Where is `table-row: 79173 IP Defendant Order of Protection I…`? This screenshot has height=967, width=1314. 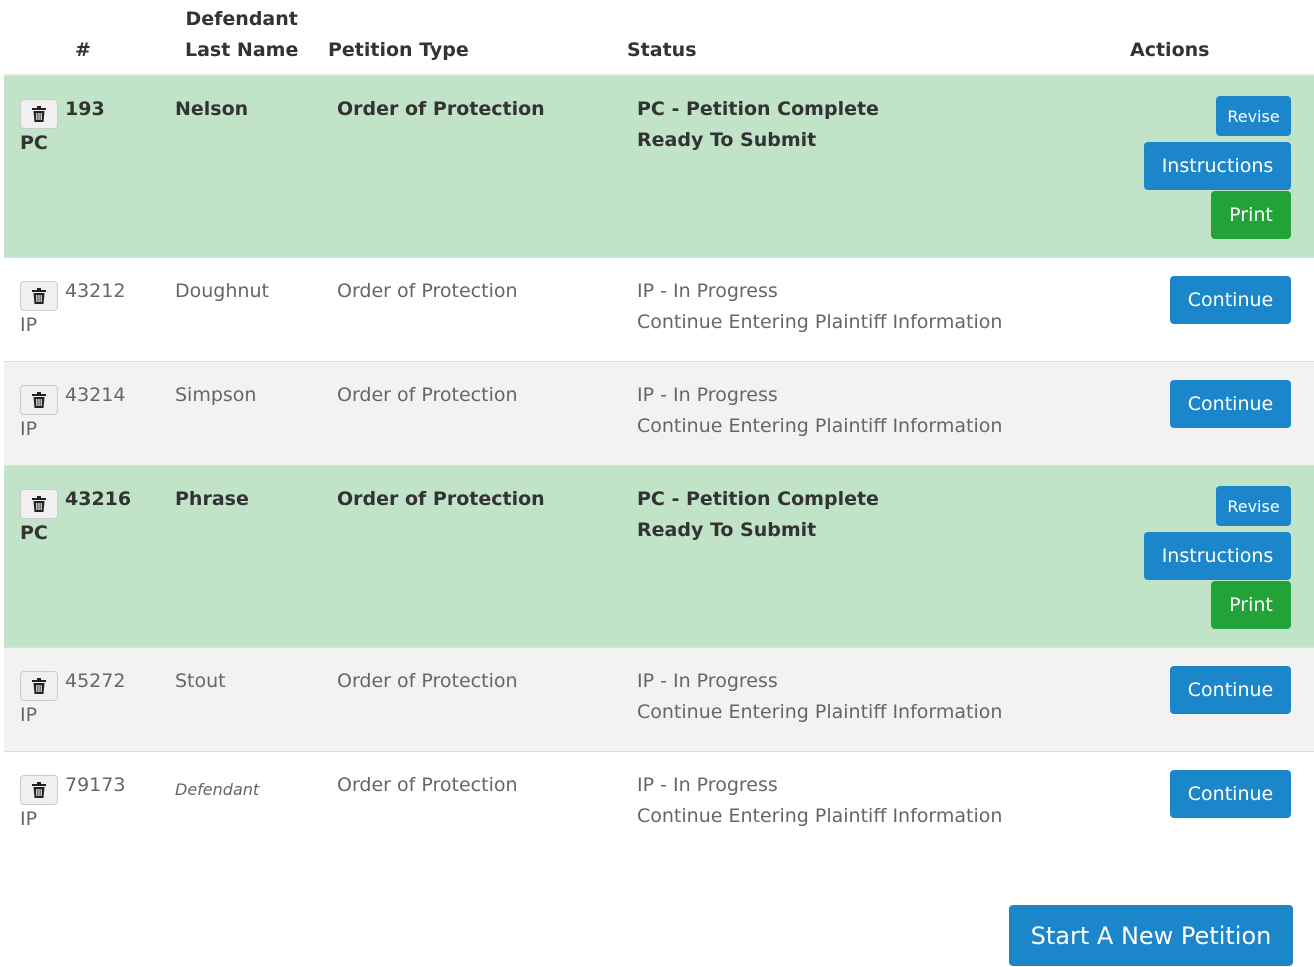
table-row: 79173 IP Defendant Order of Protection I… is located at coordinates (659, 804).